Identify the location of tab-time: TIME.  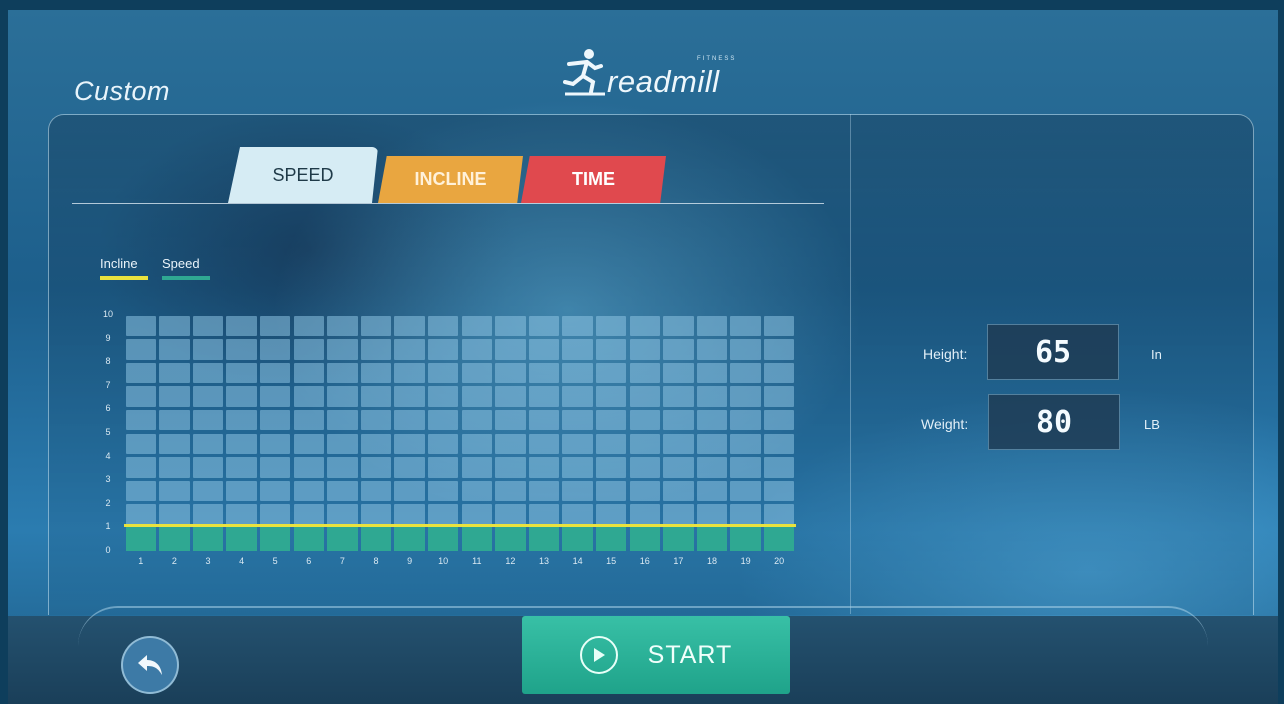
(593, 179).